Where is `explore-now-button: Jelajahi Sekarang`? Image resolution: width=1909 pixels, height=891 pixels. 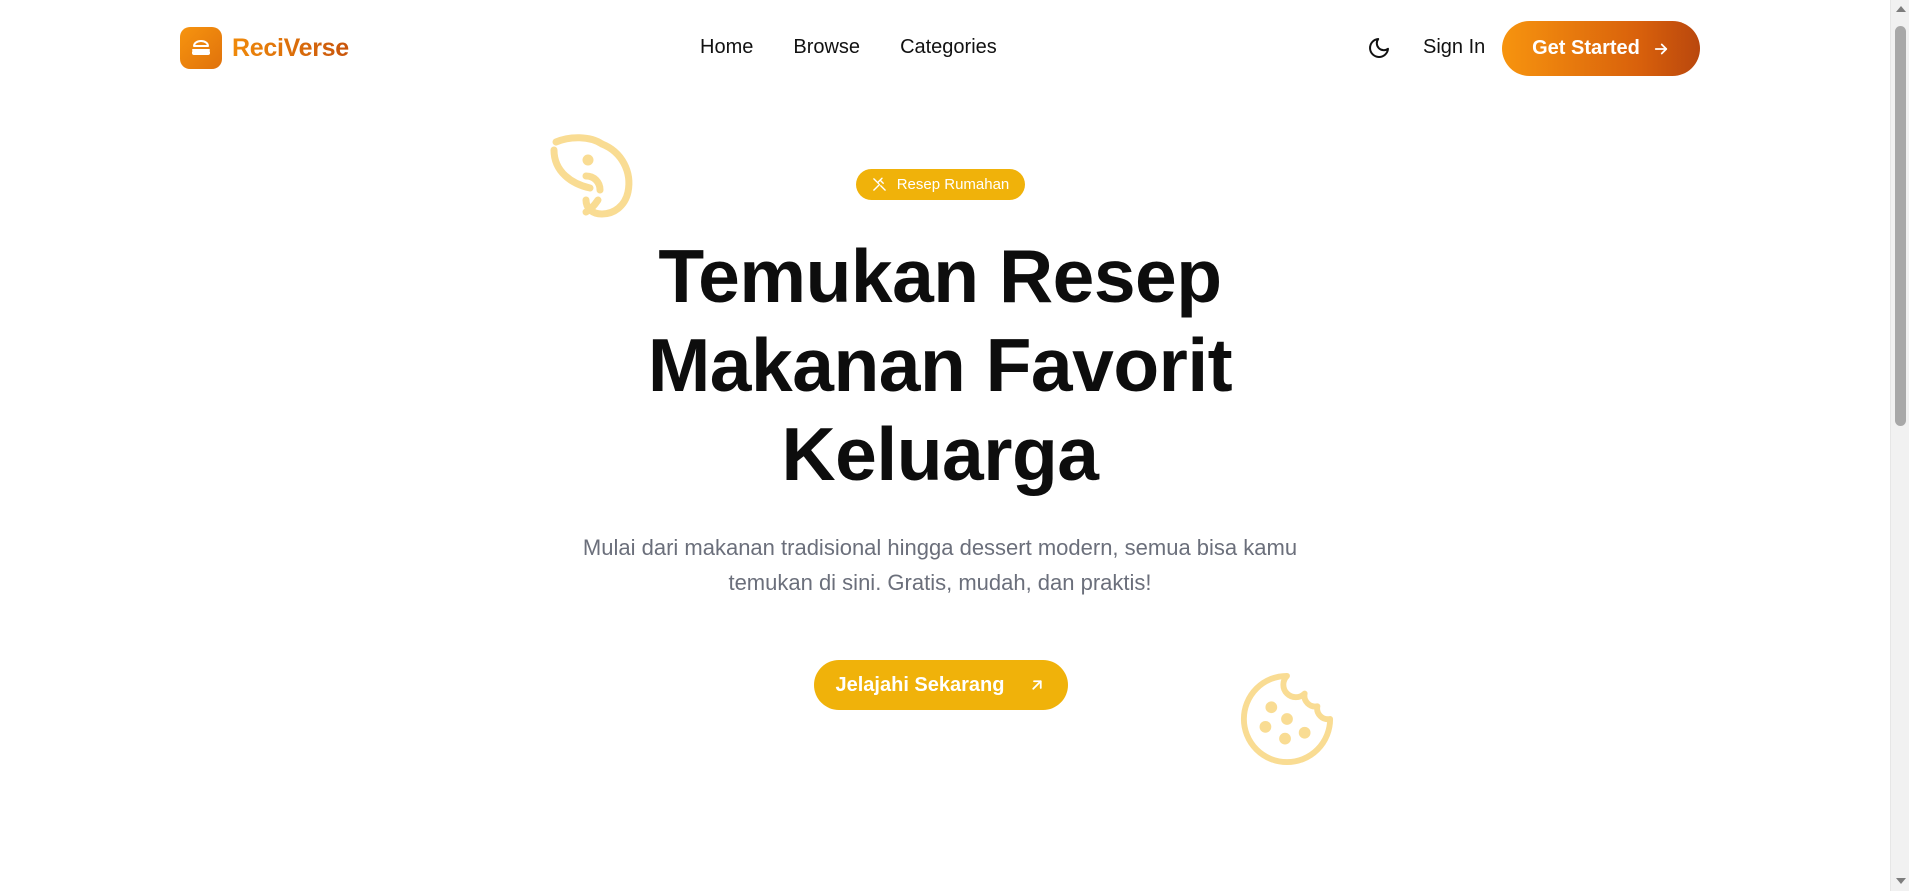
explore-now-button: Jelajahi Sekarang is located at coordinates (941, 685).